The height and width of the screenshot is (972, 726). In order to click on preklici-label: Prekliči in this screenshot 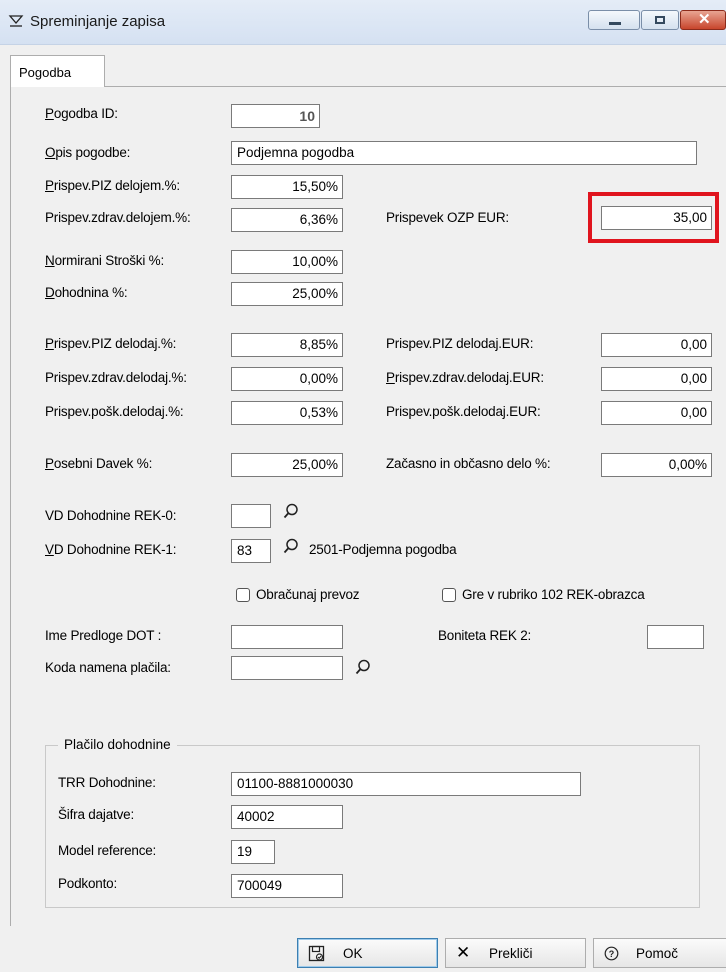, I will do `click(511, 953)`.